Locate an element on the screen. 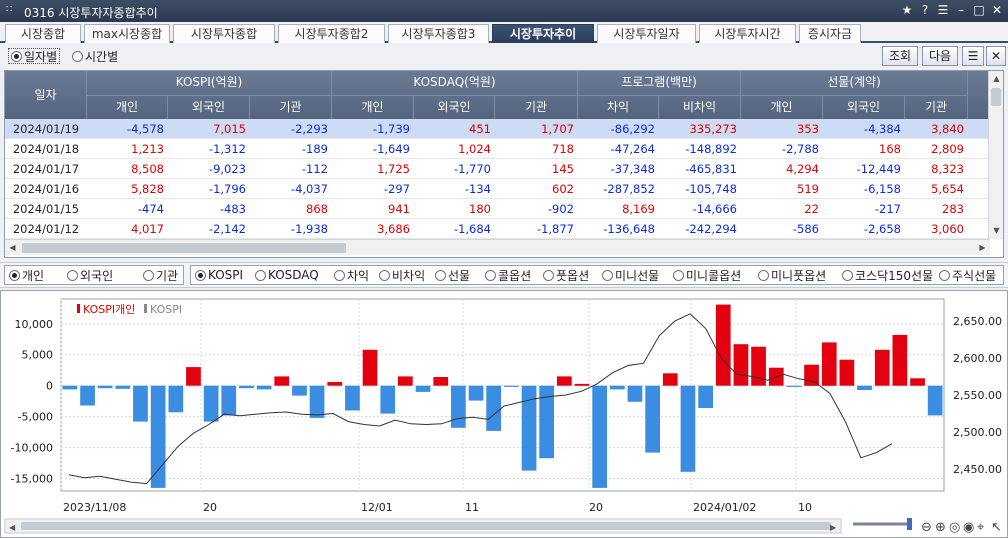  zoom-slider-handle is located at coordinates (909, 524).